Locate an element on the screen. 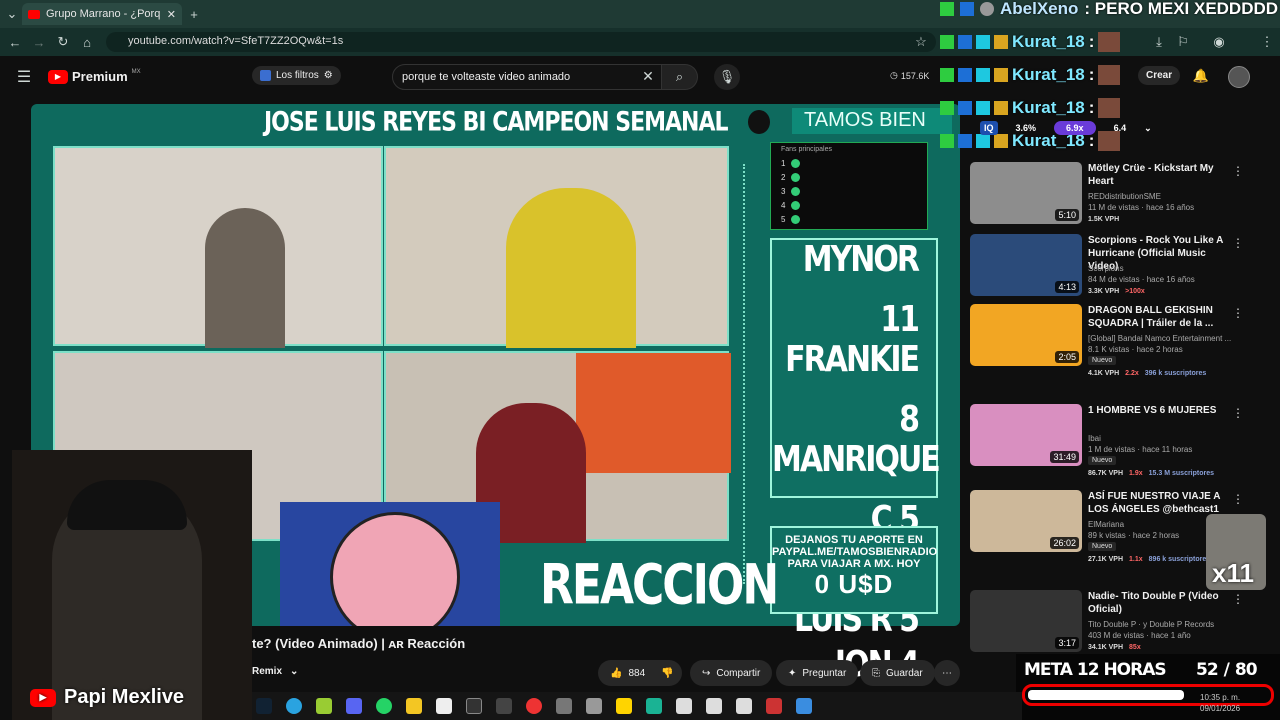 The height and width of the screenshot is (720, 1280). browser-tab: Grupo Marrano - ¿Porqué T ✕ is located at coordinates (102, 14).